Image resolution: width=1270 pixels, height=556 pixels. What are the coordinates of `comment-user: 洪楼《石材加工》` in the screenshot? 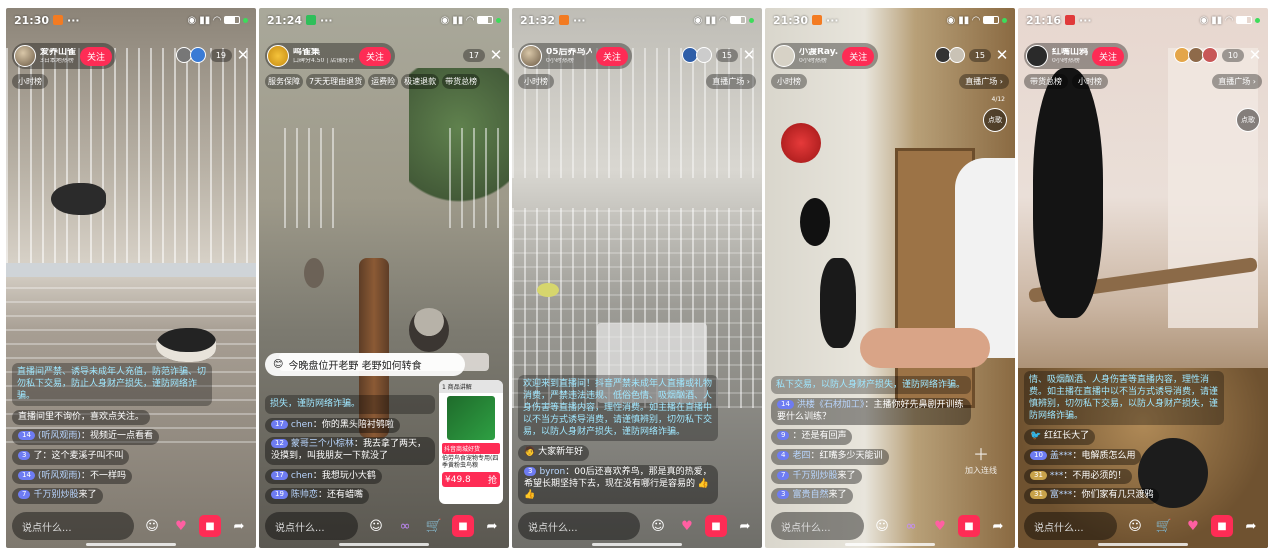 It's located at (831, 405).